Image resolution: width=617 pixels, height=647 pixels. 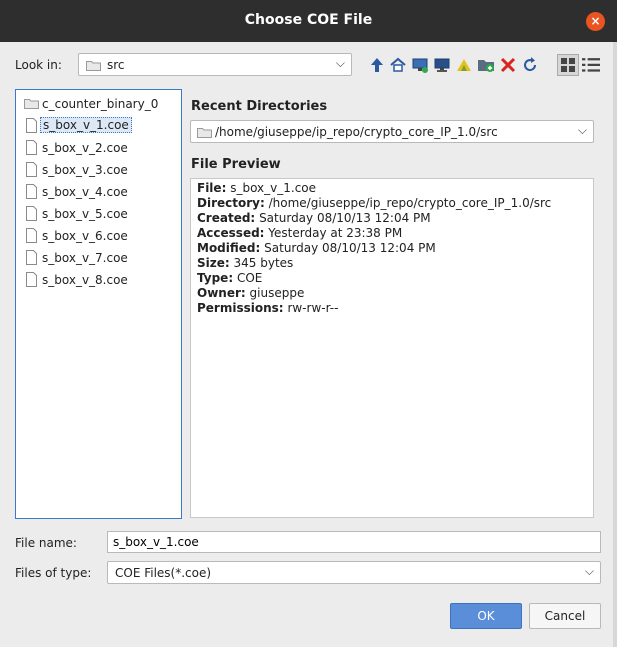 I want to click on preview-value: 345 bytes, so click(x=263, y=263).